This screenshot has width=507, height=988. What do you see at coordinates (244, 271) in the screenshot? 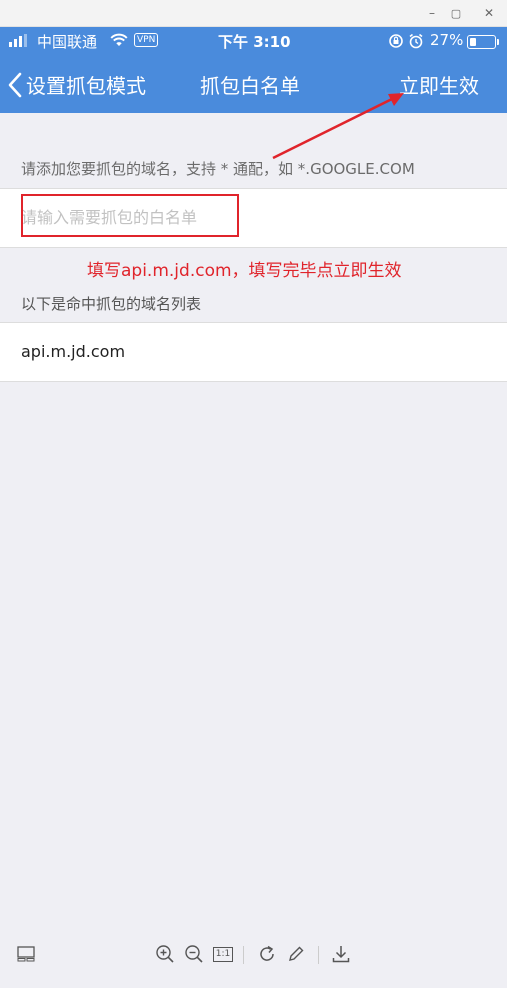
I see `annotation-text: 填写api.m.jd.com，填写完毕点立即生效` at bounding box center [244, 271].